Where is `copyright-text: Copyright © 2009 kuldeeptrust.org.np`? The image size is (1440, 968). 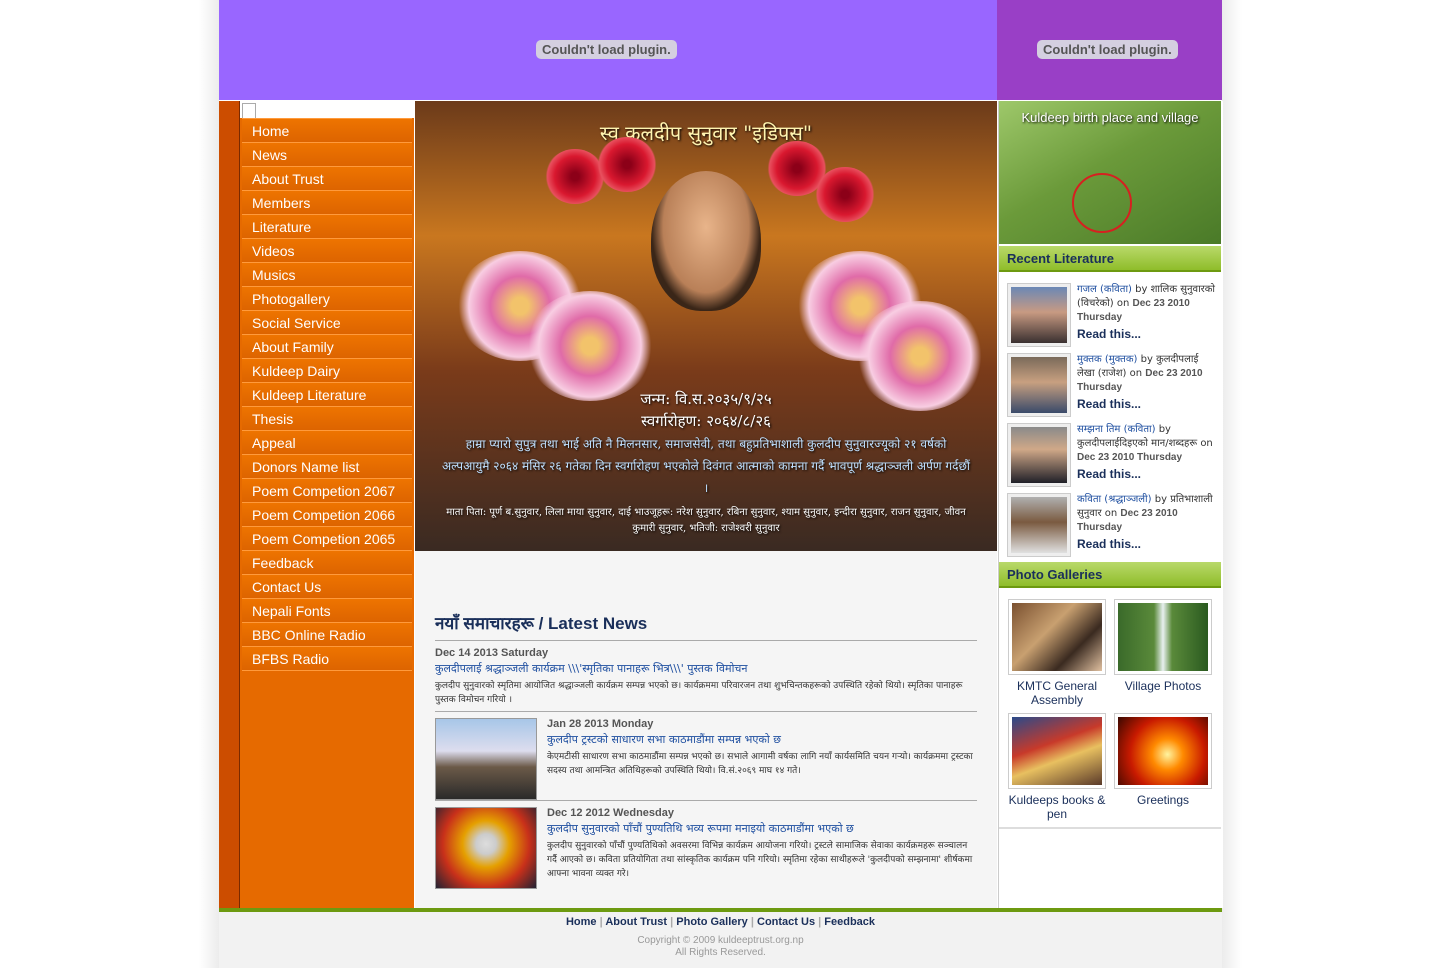
copyright-text: Copyright © 2009 kuldeeptrust.org.np is located at coordinates (720, 940).